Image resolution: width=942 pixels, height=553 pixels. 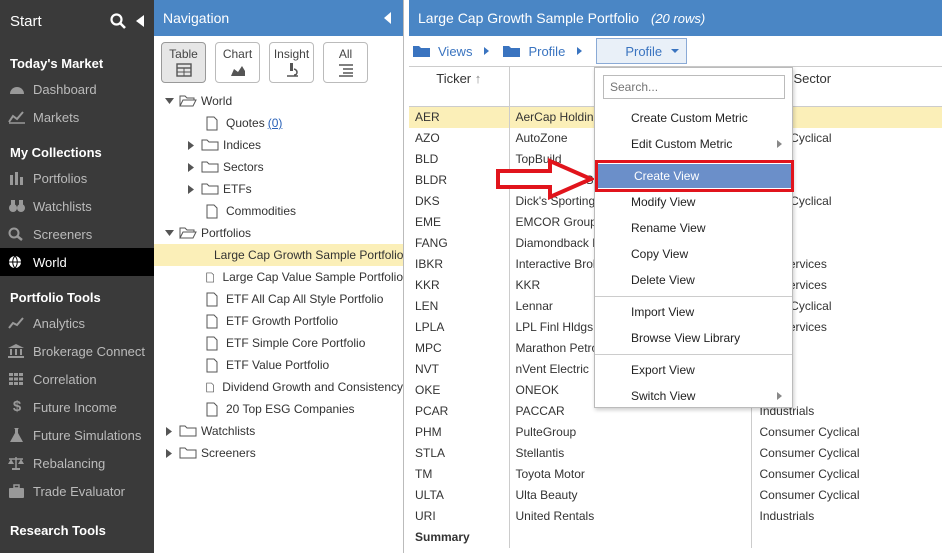 I want to click on breadcrumb-profile: Profile, so click(x=534, y=51).